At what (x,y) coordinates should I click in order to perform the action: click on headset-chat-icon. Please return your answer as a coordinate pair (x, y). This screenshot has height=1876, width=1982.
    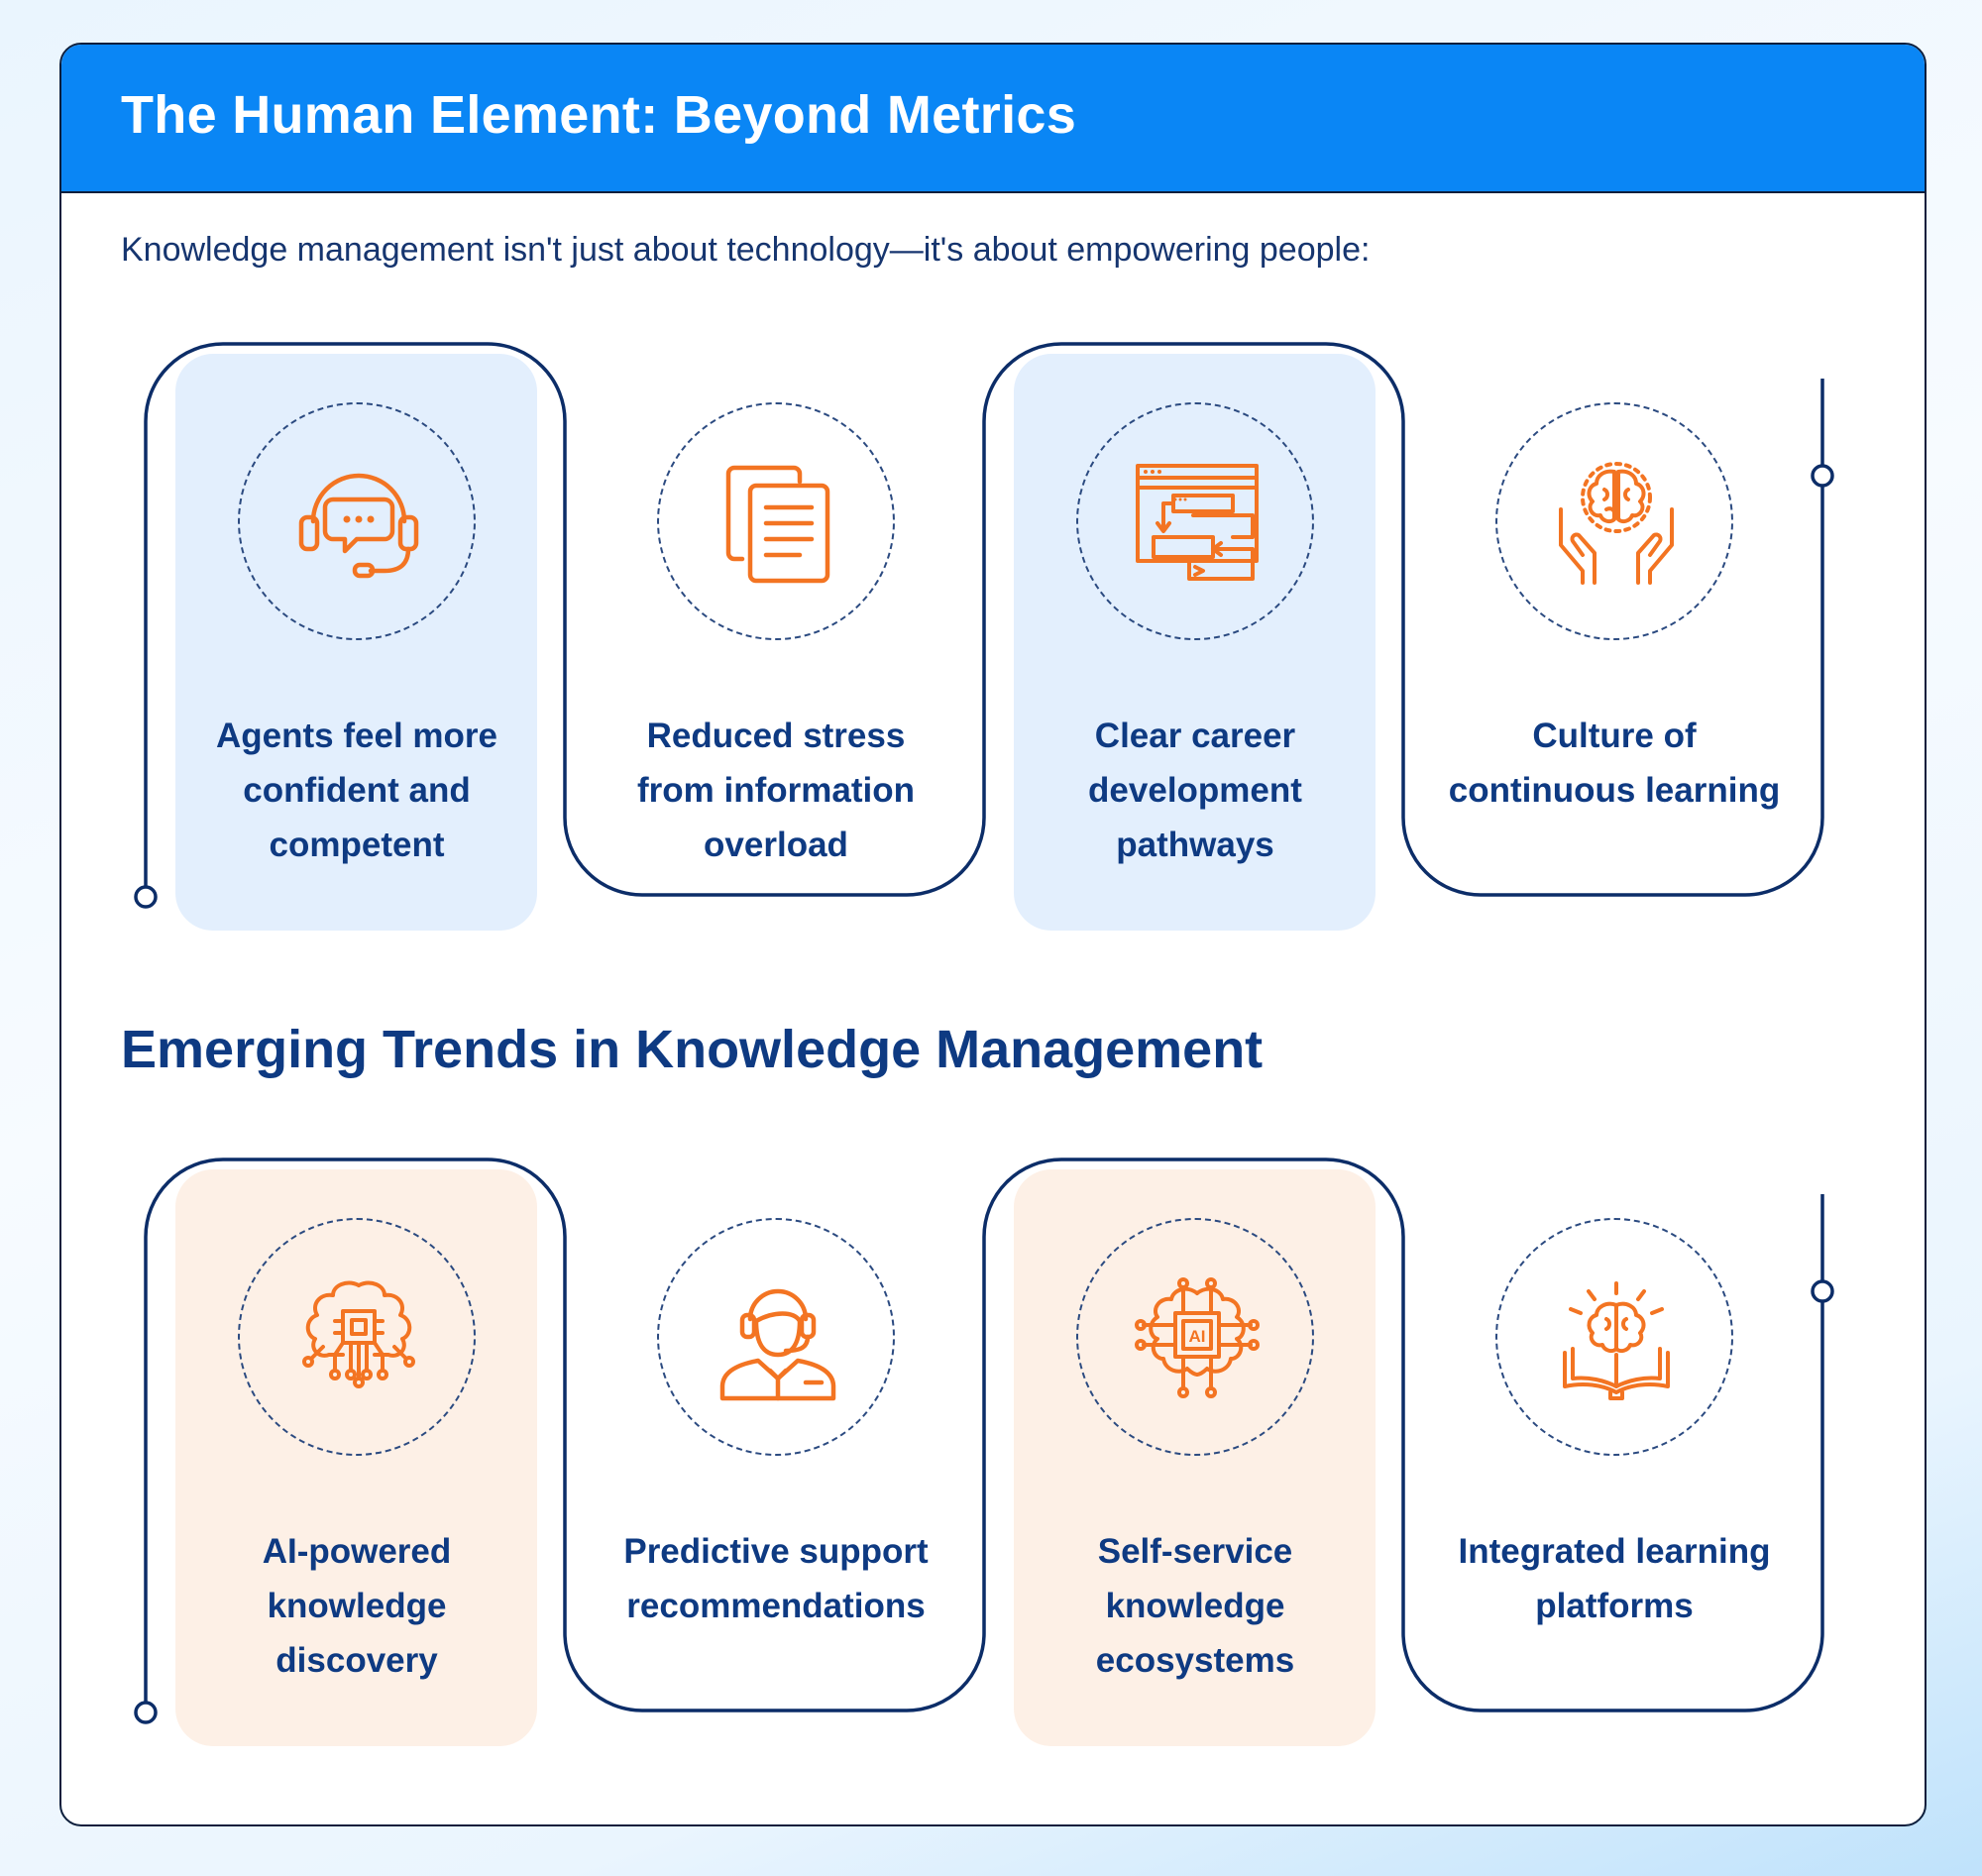
    Looking at the image, I should click on (358, 526).